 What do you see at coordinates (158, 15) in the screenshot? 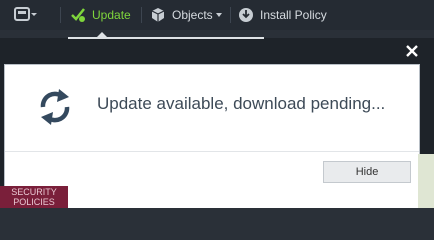
I see `cube-icon` at bounding box center [158, 15].